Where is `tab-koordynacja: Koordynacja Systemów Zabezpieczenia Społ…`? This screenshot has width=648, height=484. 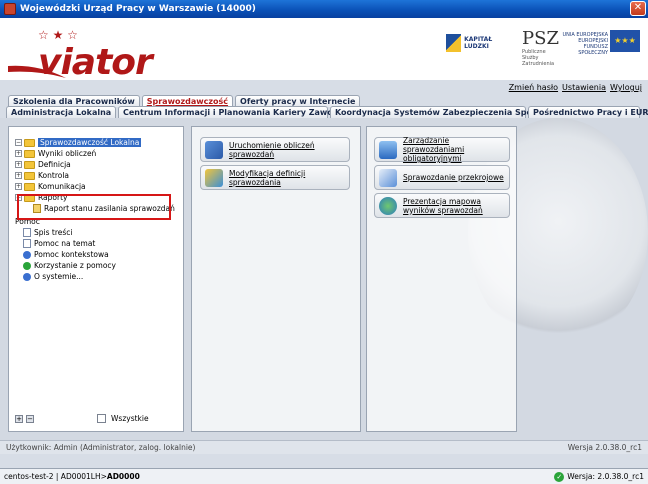 tab-koordynacja: Koordynacja Systemów Zabezpieczenia Społ… is located at coordinates (451, 112).